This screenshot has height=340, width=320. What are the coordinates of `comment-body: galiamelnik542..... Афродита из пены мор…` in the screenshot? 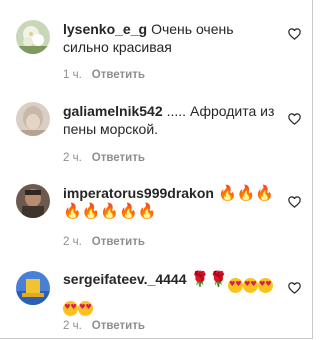 It's located at (172, 120).